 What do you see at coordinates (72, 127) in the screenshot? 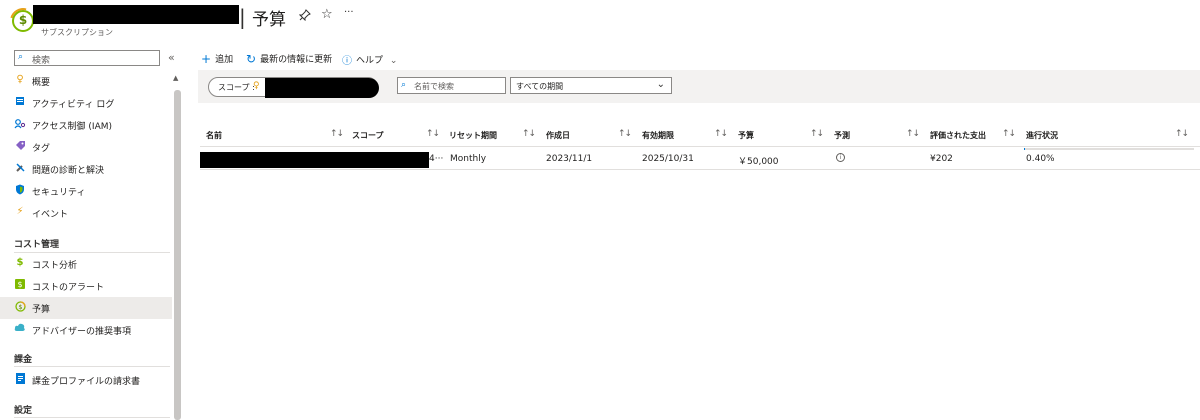
I see `sidebar-item-label: アクセス制御 (IAM)` at bounding box center [72, 127].